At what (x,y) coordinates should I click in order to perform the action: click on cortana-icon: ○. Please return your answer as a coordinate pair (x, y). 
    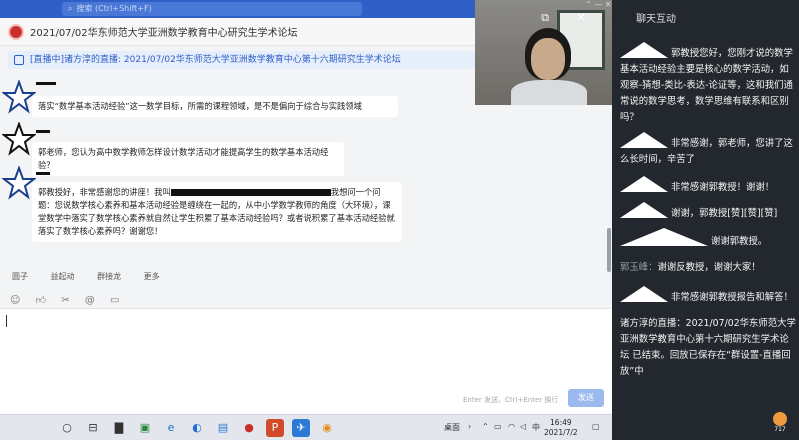
    Looking at the image, I should click on (67, 428).